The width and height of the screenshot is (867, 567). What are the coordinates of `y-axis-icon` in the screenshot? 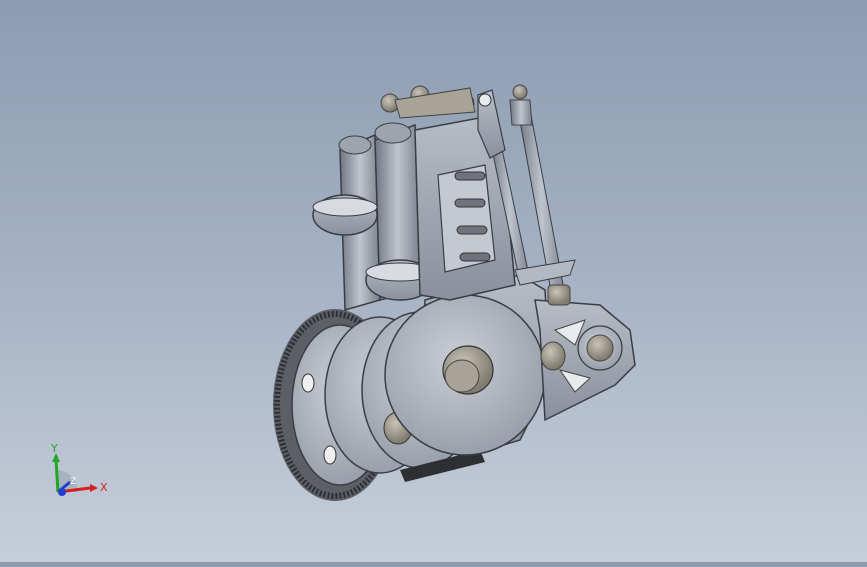 It's located at (57, 476).